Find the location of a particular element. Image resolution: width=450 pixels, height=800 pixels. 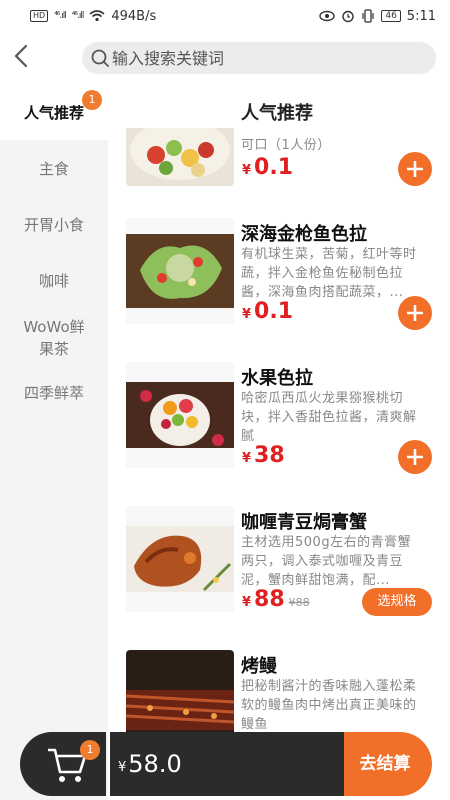

sidebar-badge: 1 is located at coordinates (92, 100).